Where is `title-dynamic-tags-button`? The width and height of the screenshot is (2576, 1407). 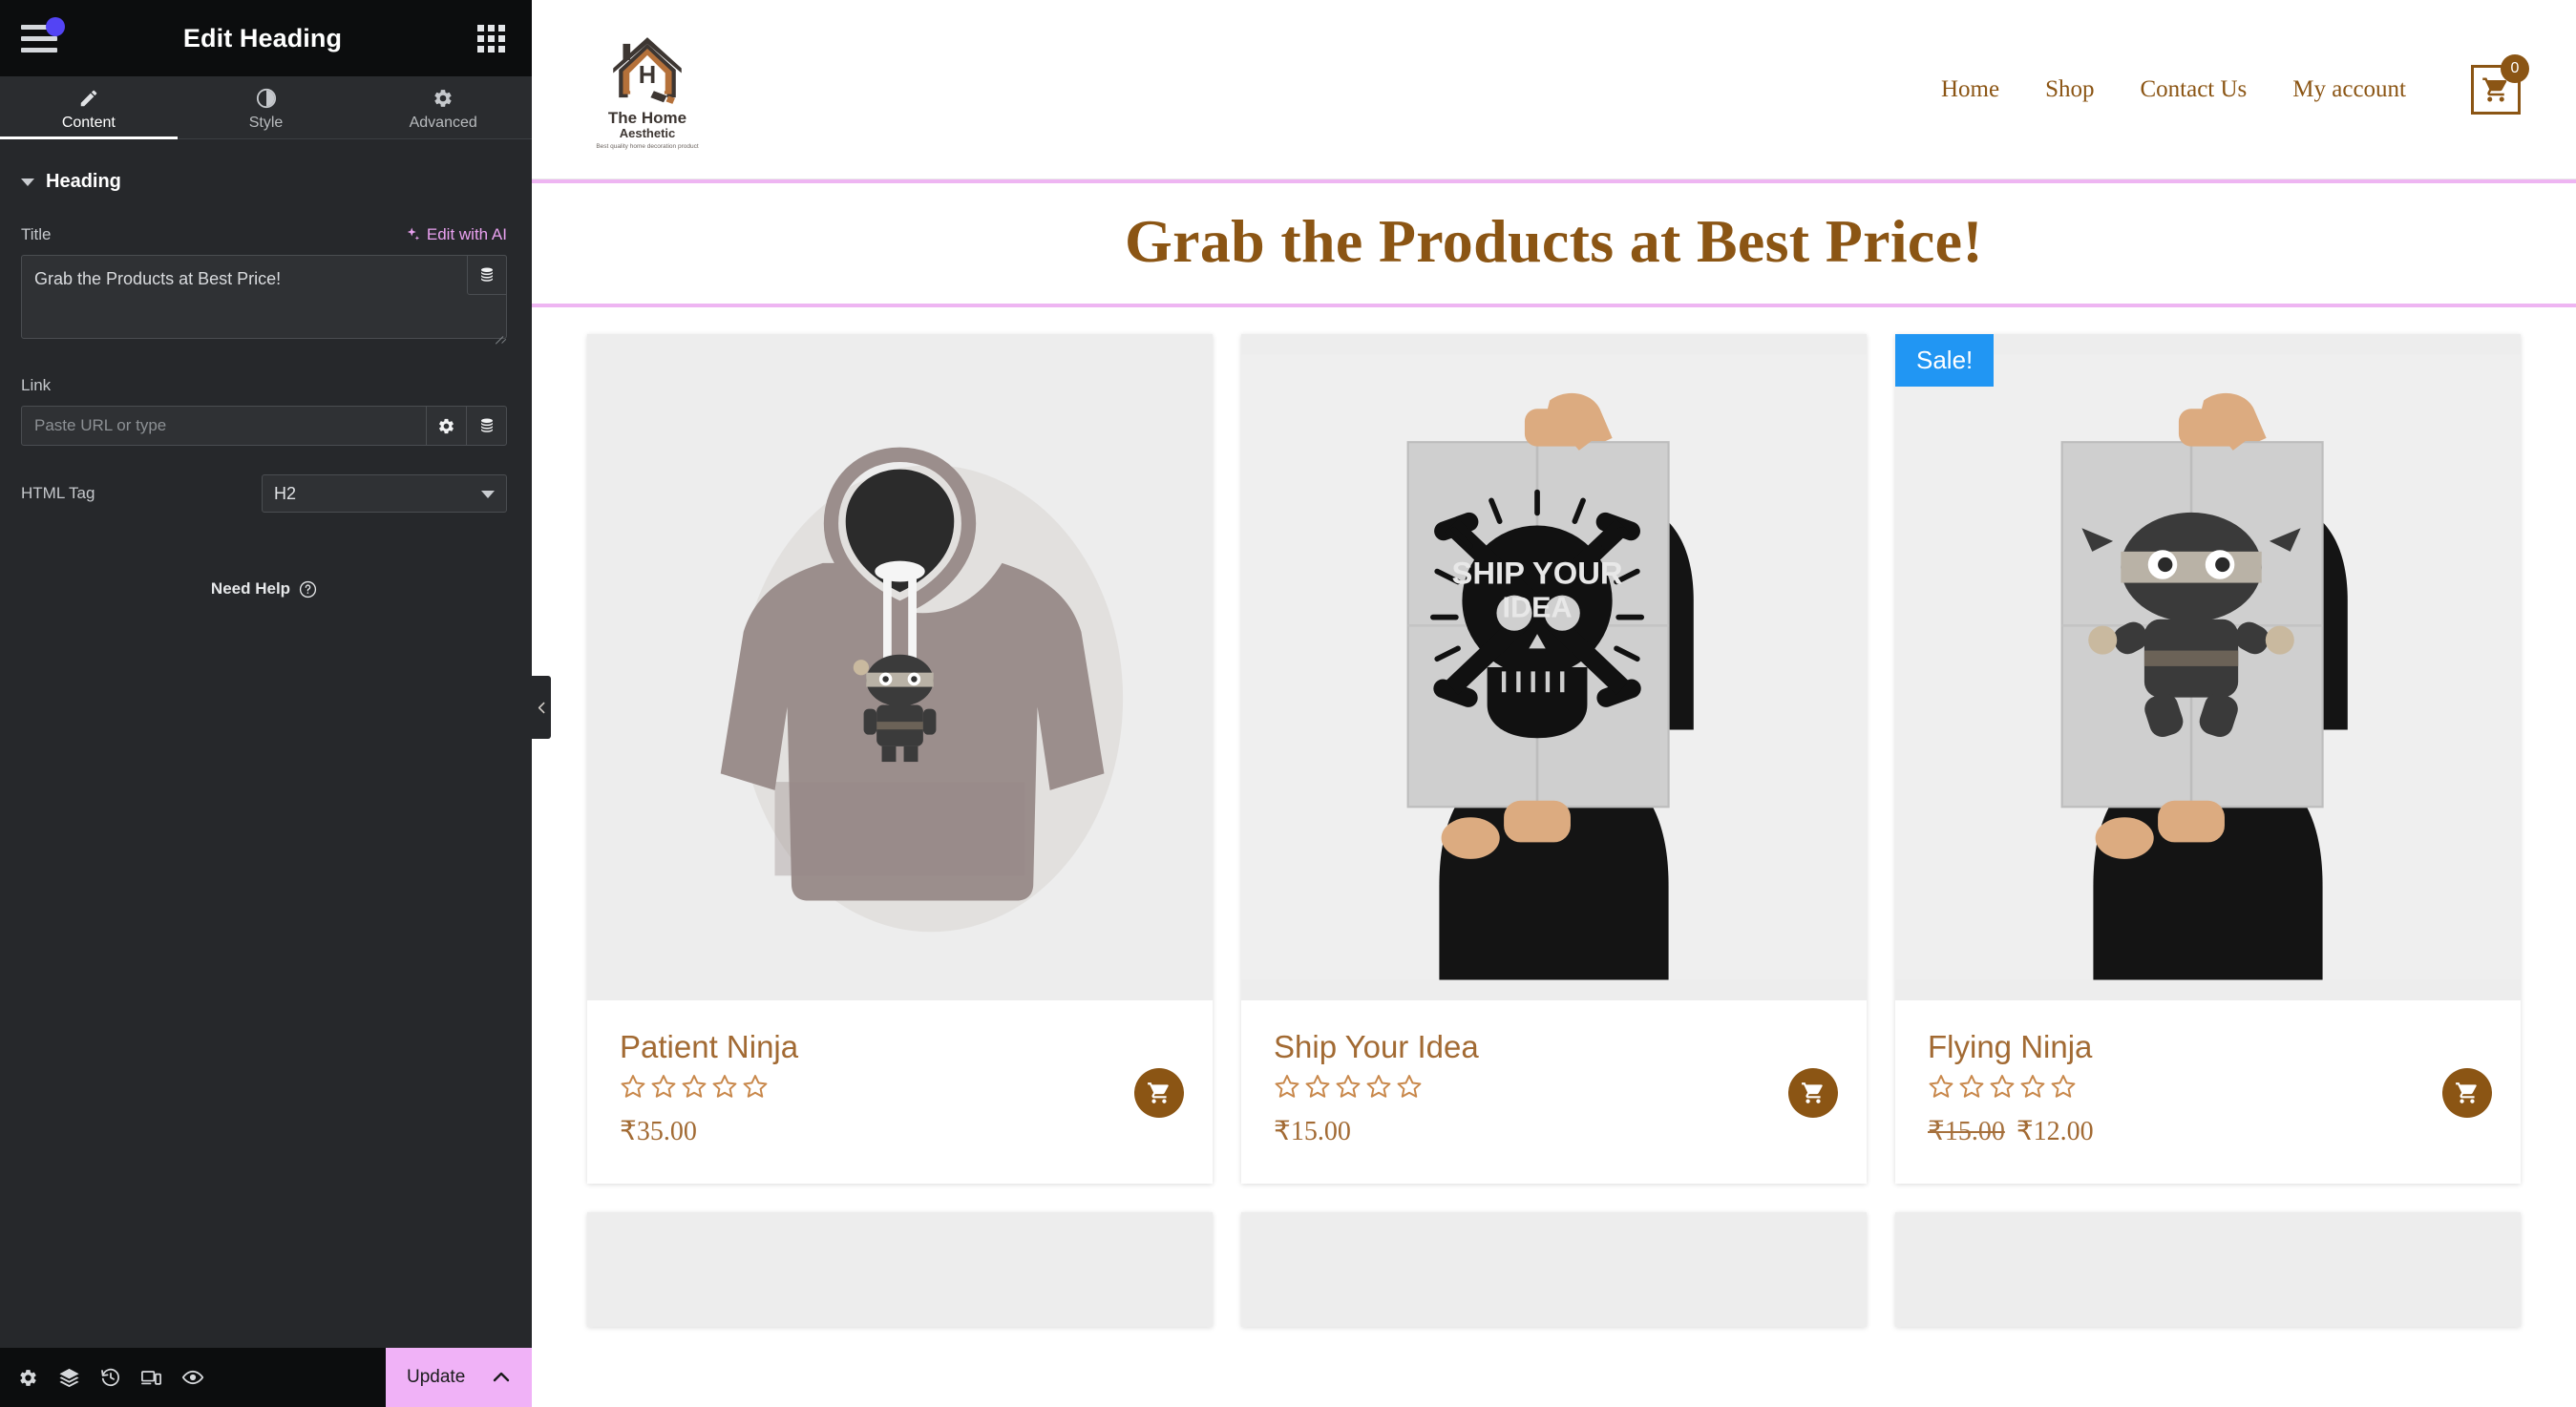
title-dynamic-tags-button is located at coordinates (487, 275).